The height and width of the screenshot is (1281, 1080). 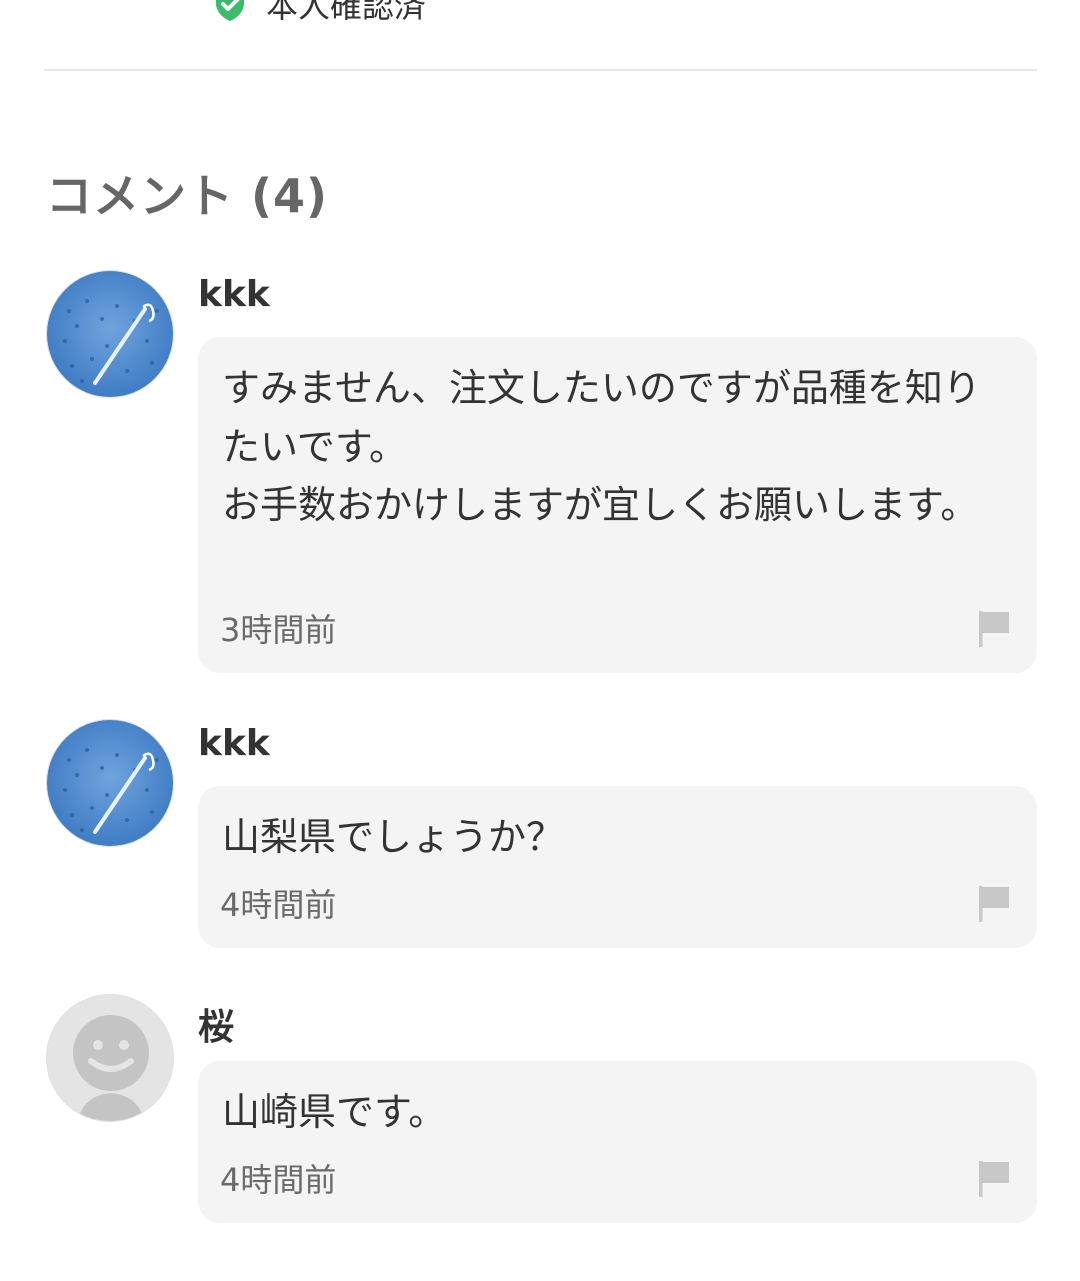 What do you see at coordinates (540, 70) in the screenshot?
I see `section-divider` at bounding box center [540, 70].